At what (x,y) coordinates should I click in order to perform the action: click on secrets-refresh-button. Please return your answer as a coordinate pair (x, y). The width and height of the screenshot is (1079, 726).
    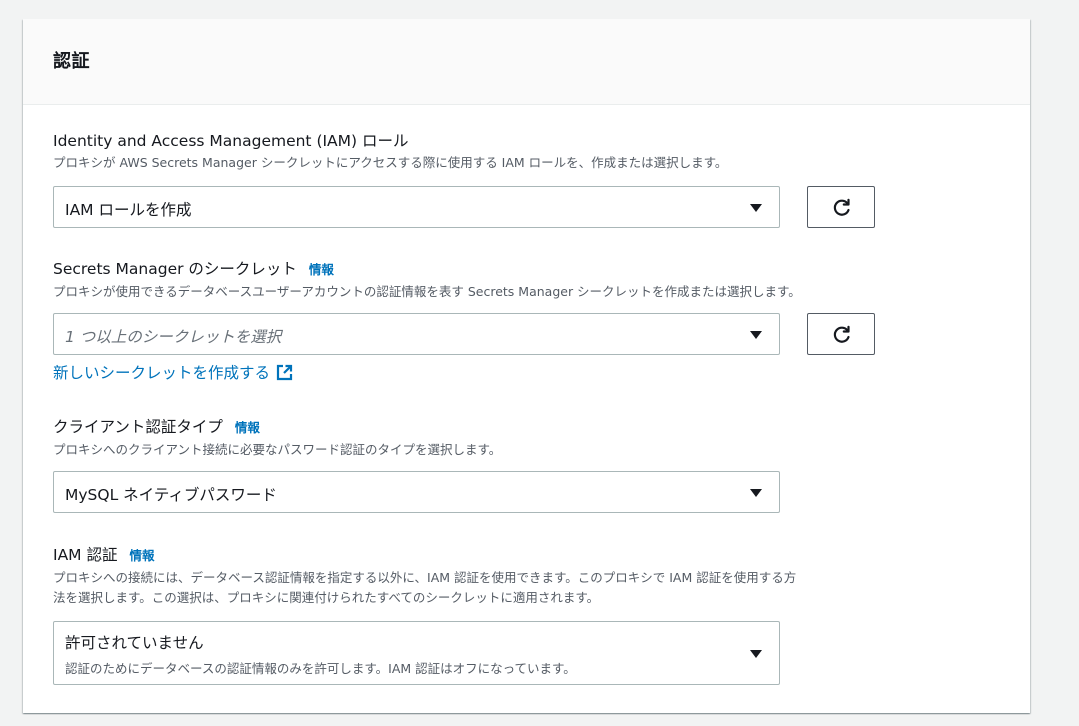
    Looking at the image, I should click on (841, 334).